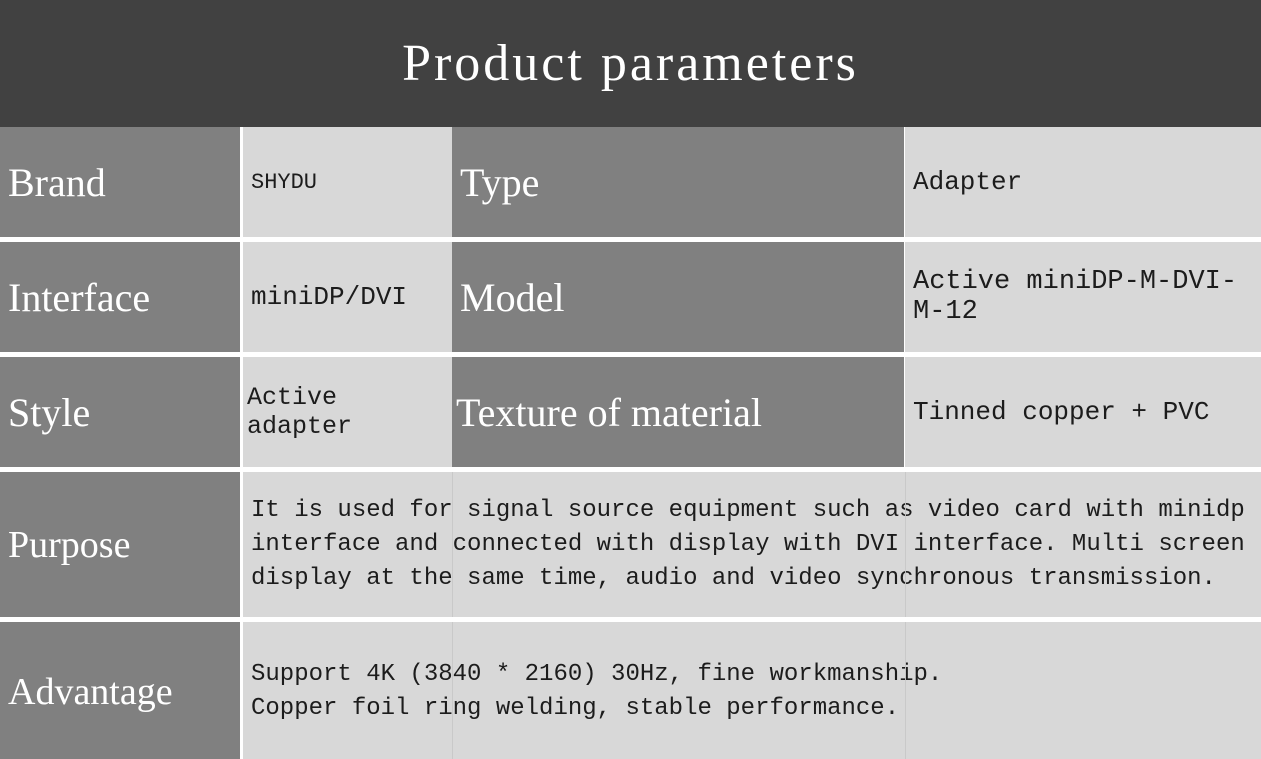 The height and width of the screenshot is (759, 1261). What do you see at coordinates (120, 690) in the screenshot?
I see `row-label-advantage: Advantage` at bounding box center [120, 690].